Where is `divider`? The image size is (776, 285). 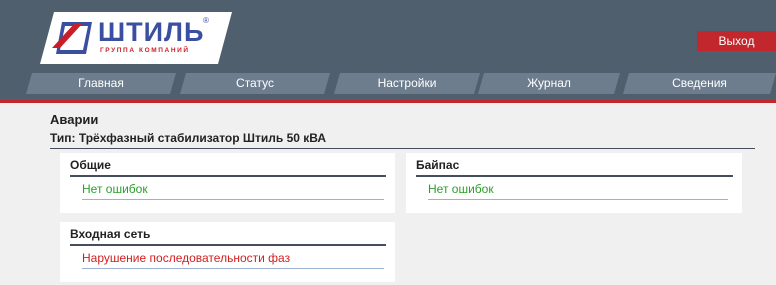
divider is located at coordinates (402, 148).